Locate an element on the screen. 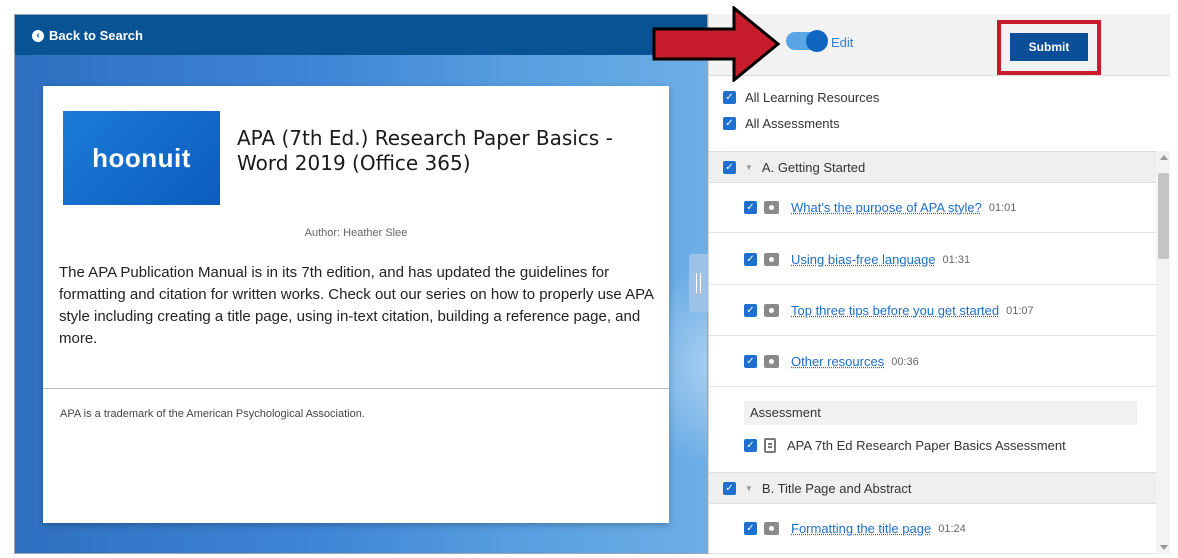 This screenshot has width=1178, height=558. edit-label: Edit is located at coordinates (842, 42).